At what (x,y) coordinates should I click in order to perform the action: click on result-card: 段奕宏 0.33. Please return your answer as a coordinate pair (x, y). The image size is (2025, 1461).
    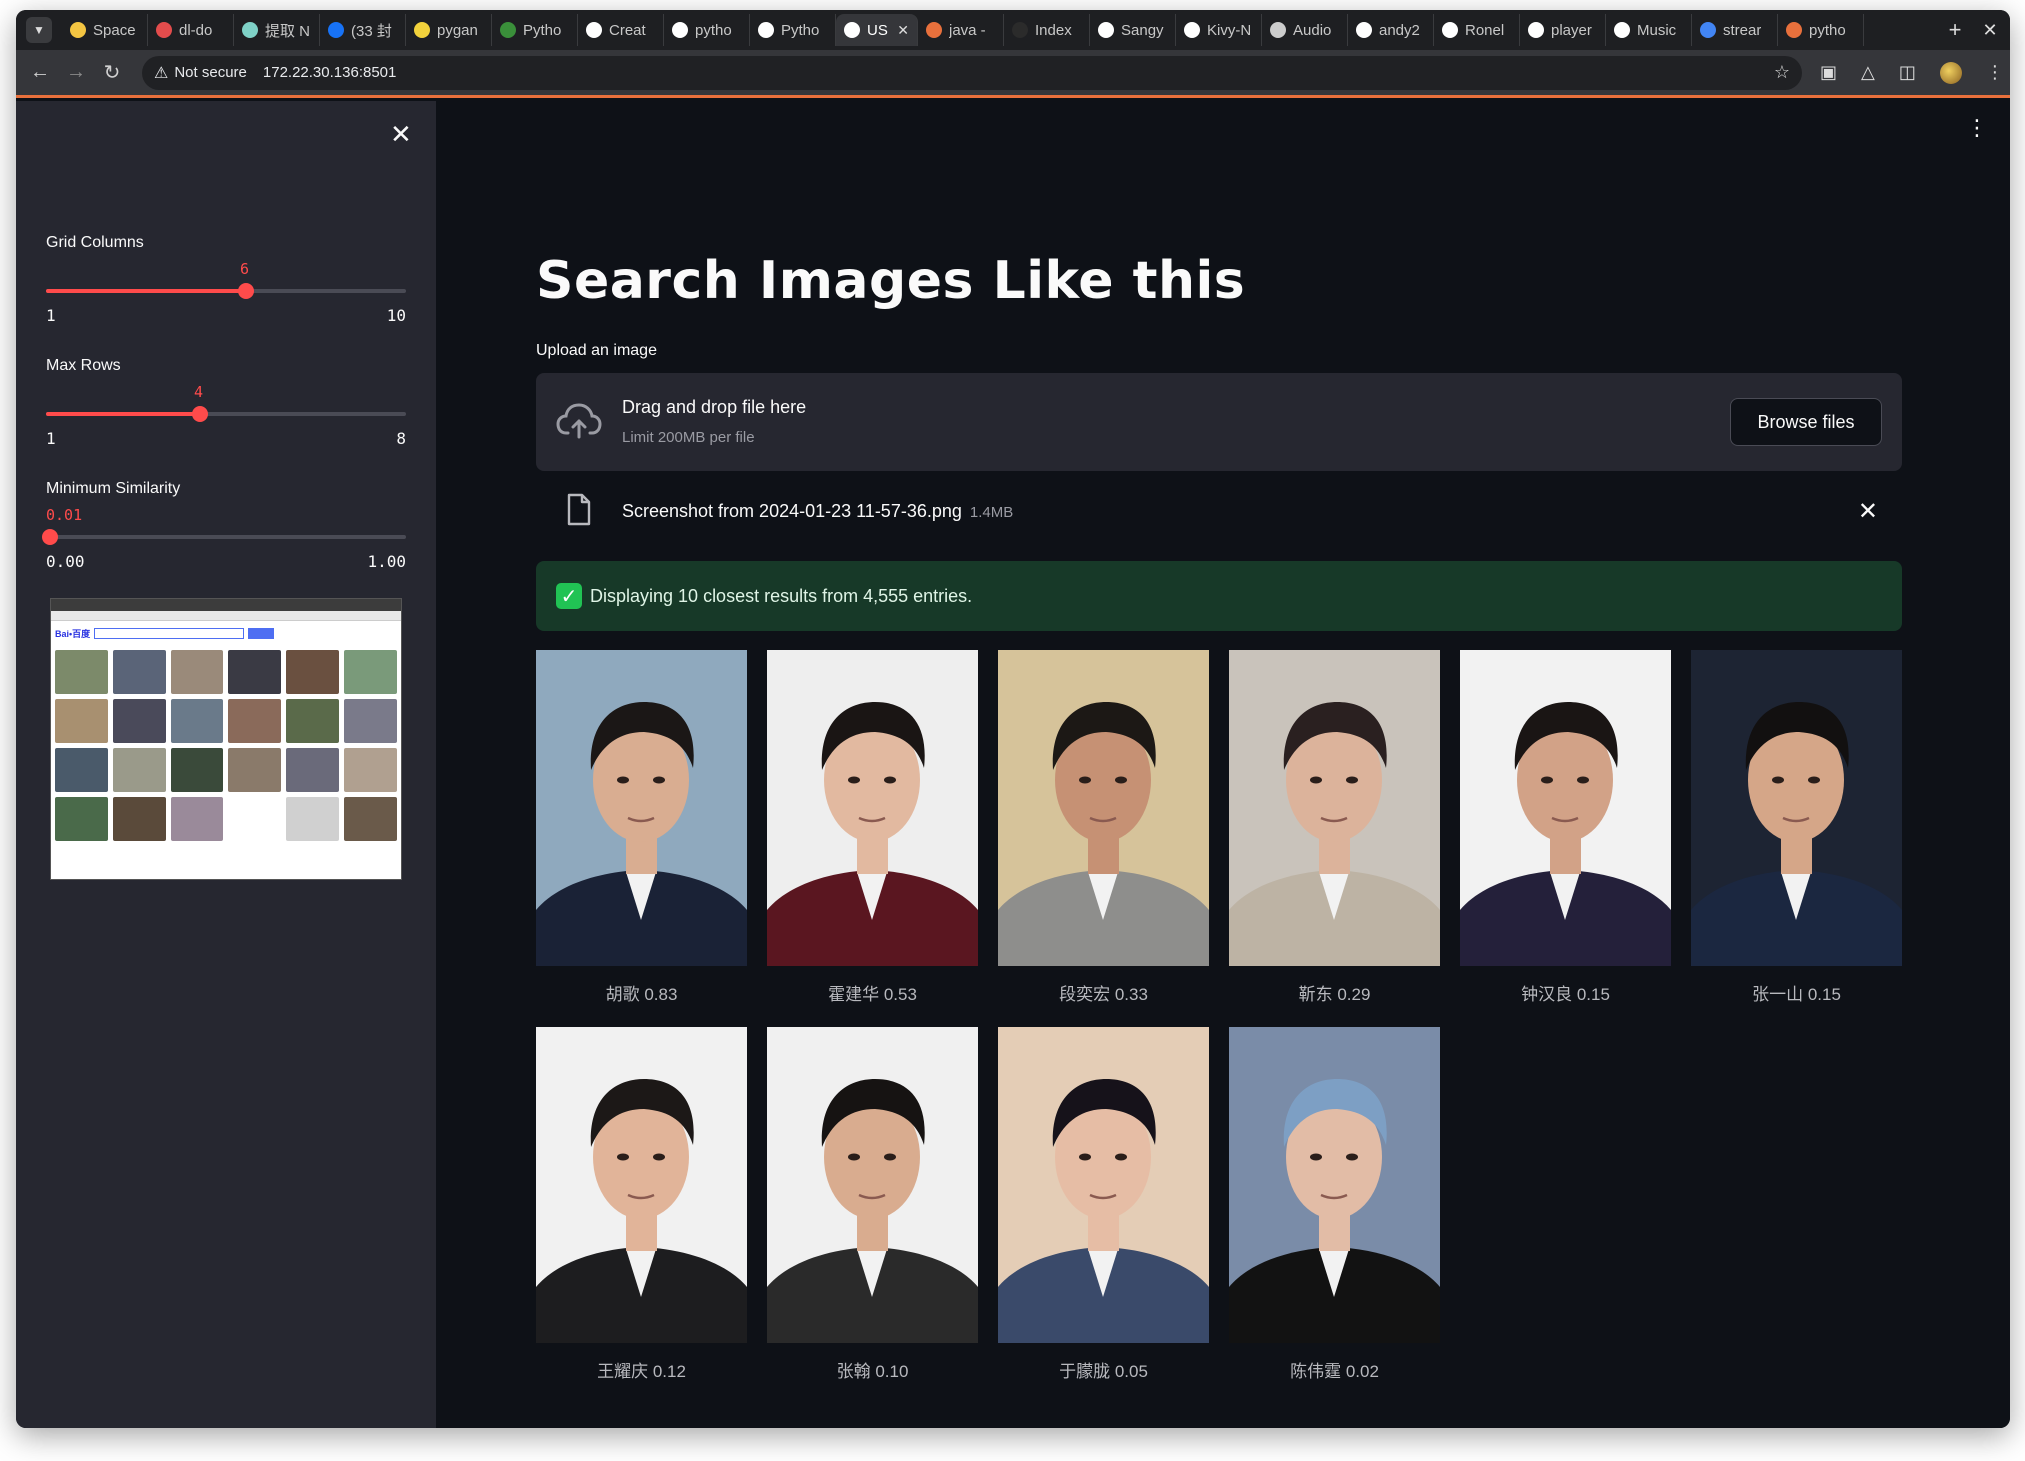
    Looking at the image, I should click on (1103, 827).